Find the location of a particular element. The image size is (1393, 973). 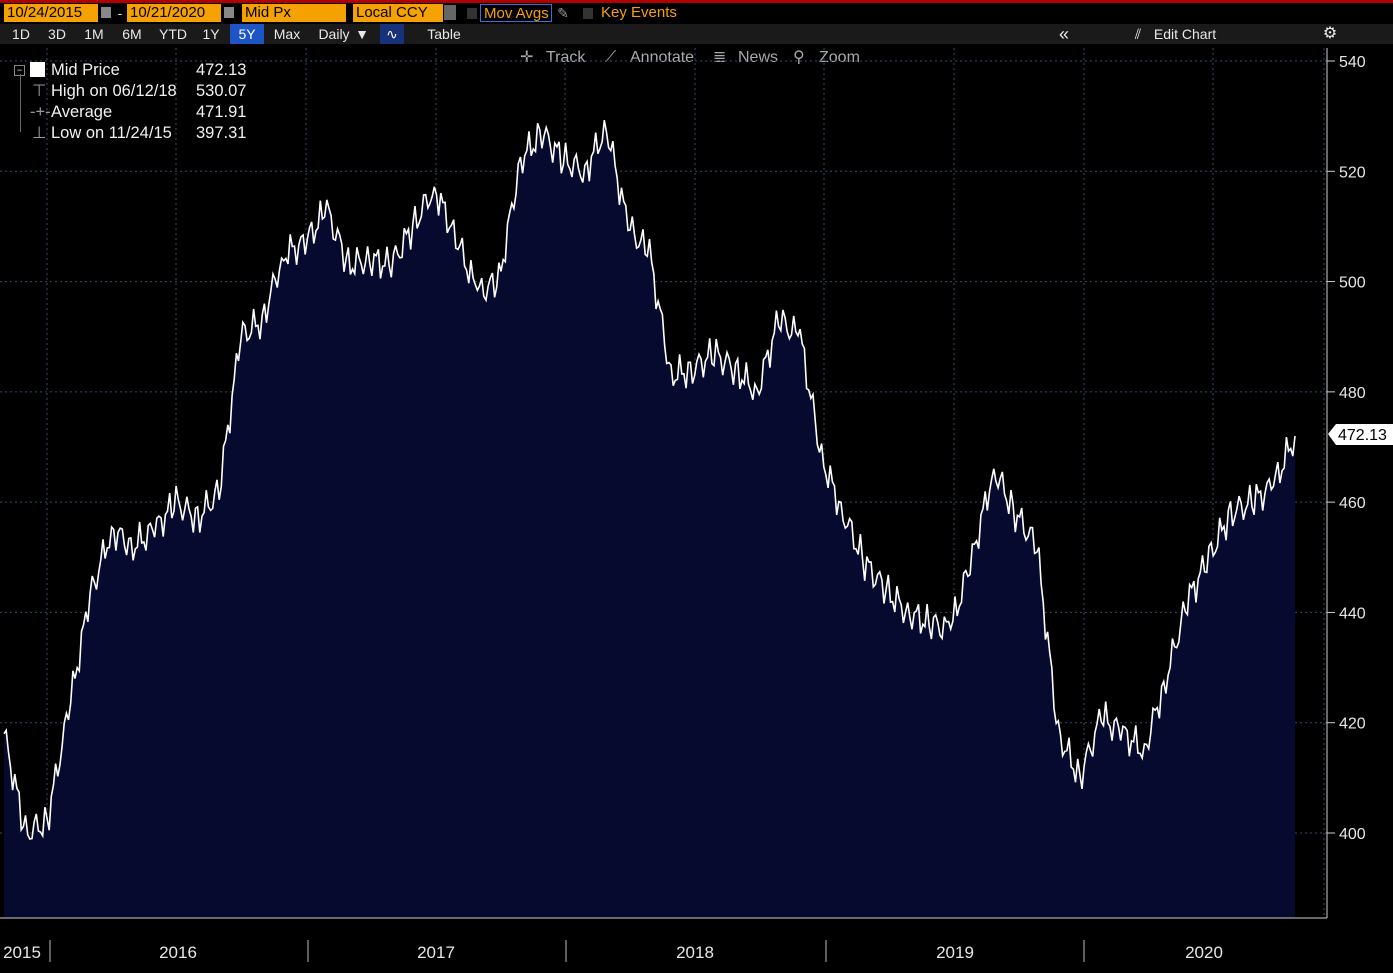

legend-average-value: 471.91 is located at coordinates (221, 112).